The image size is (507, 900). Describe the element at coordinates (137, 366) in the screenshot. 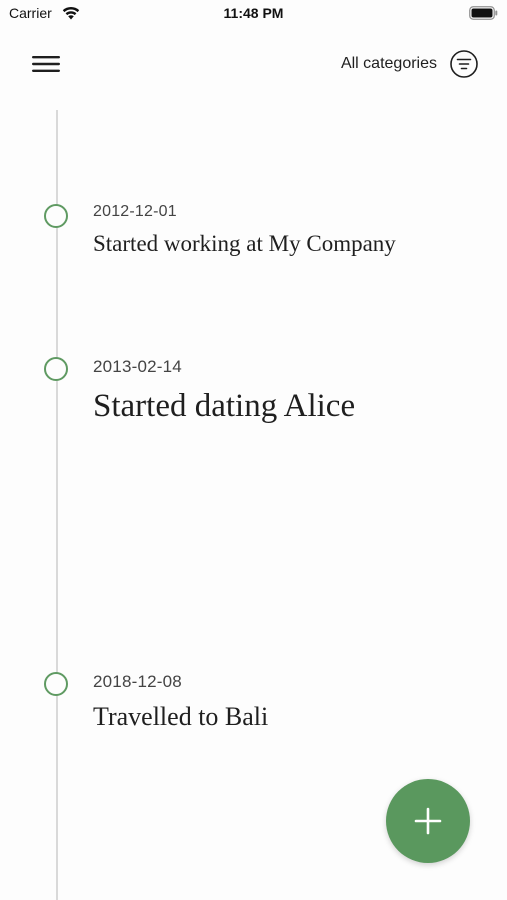

I see `event-date: 2013-02-14` at that location.